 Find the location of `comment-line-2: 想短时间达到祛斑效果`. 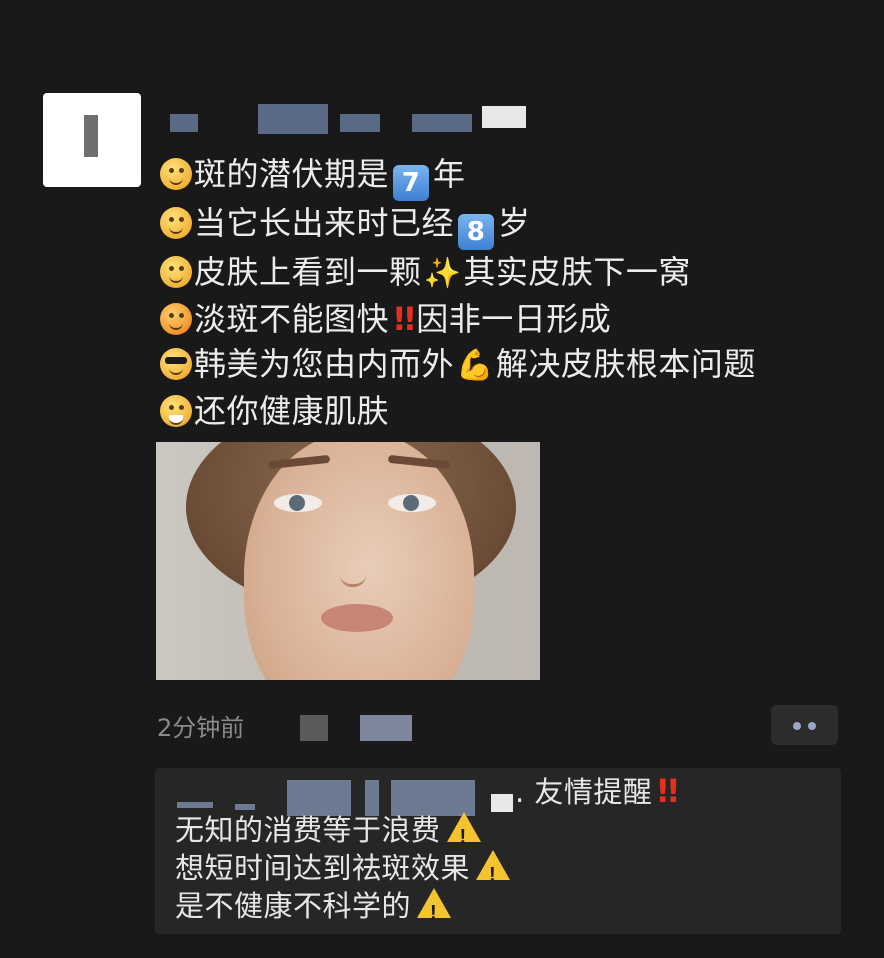

comment-line-2: 想短时间达到祛斑效果 is located at coordinates (427, 871).